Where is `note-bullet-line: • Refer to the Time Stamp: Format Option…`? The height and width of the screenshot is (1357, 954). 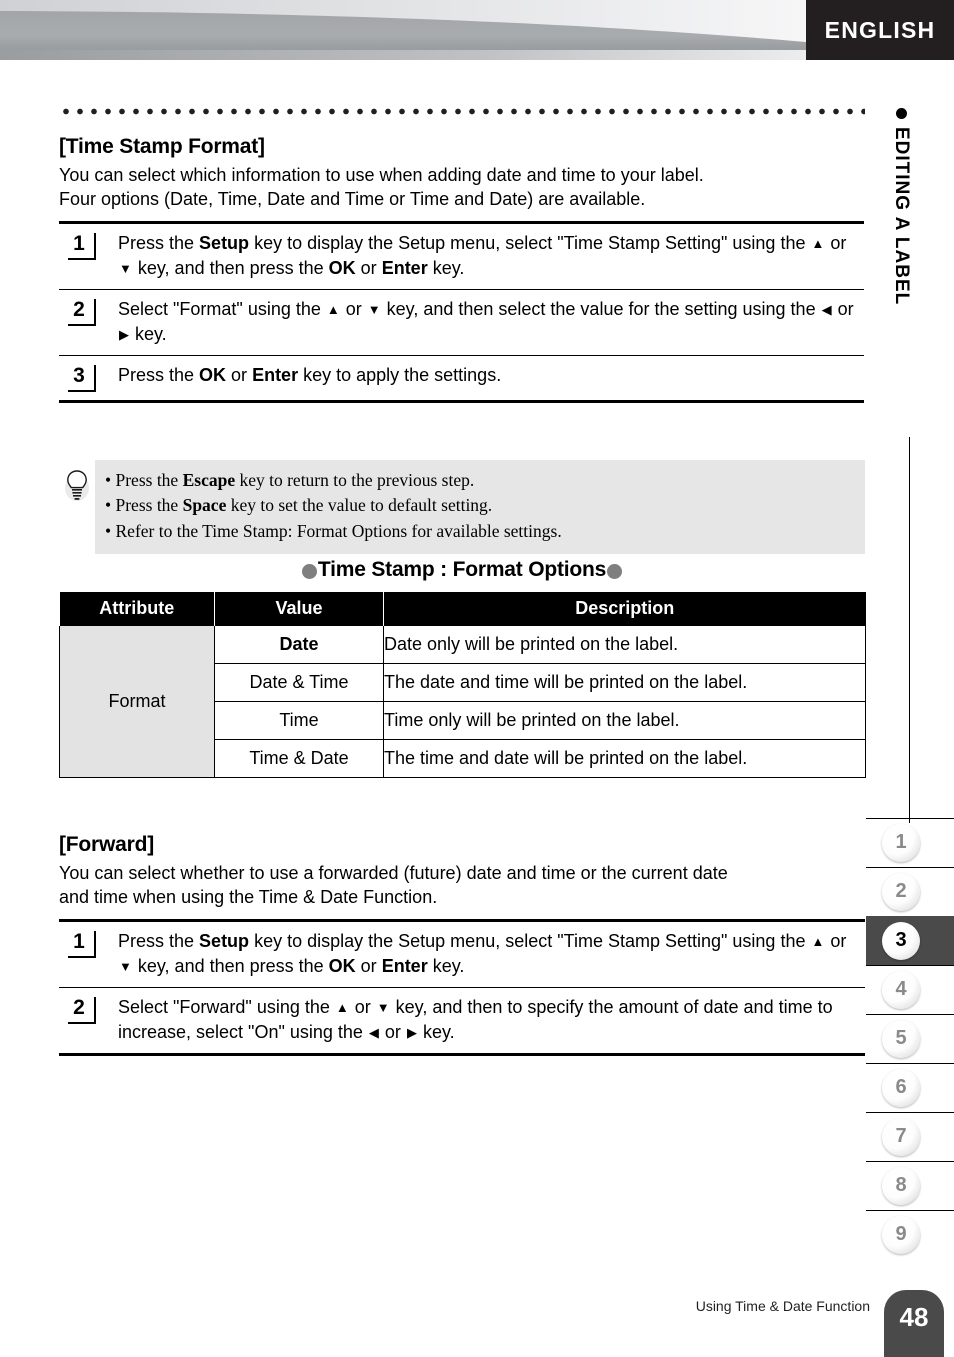 note-bullet-line: • Refer to the Time Stamp: Format Option… is located at coordinates (480, 531).